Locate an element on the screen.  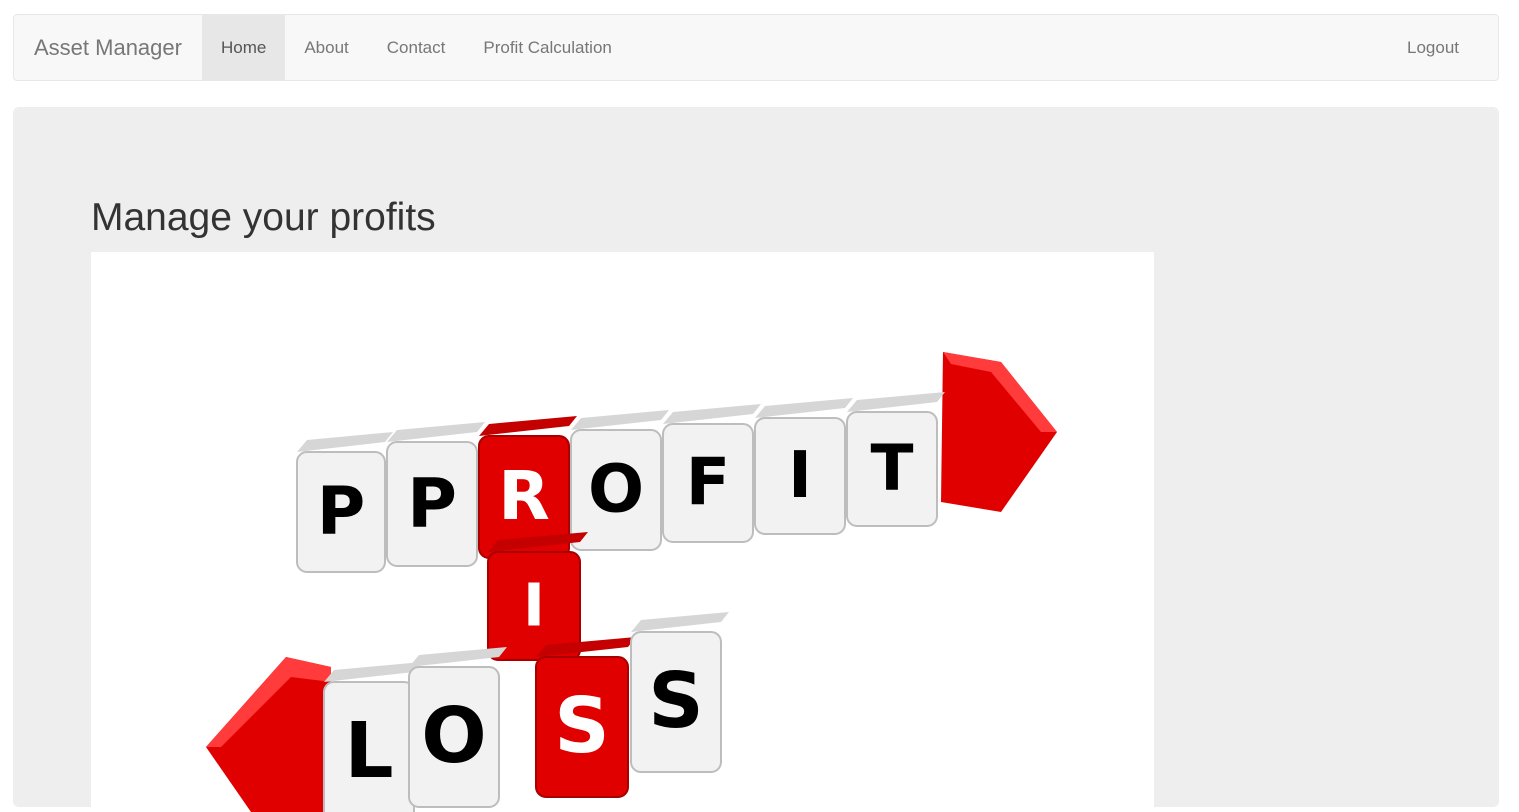
cube-loss-0: L is located at coordinates (372, 737).